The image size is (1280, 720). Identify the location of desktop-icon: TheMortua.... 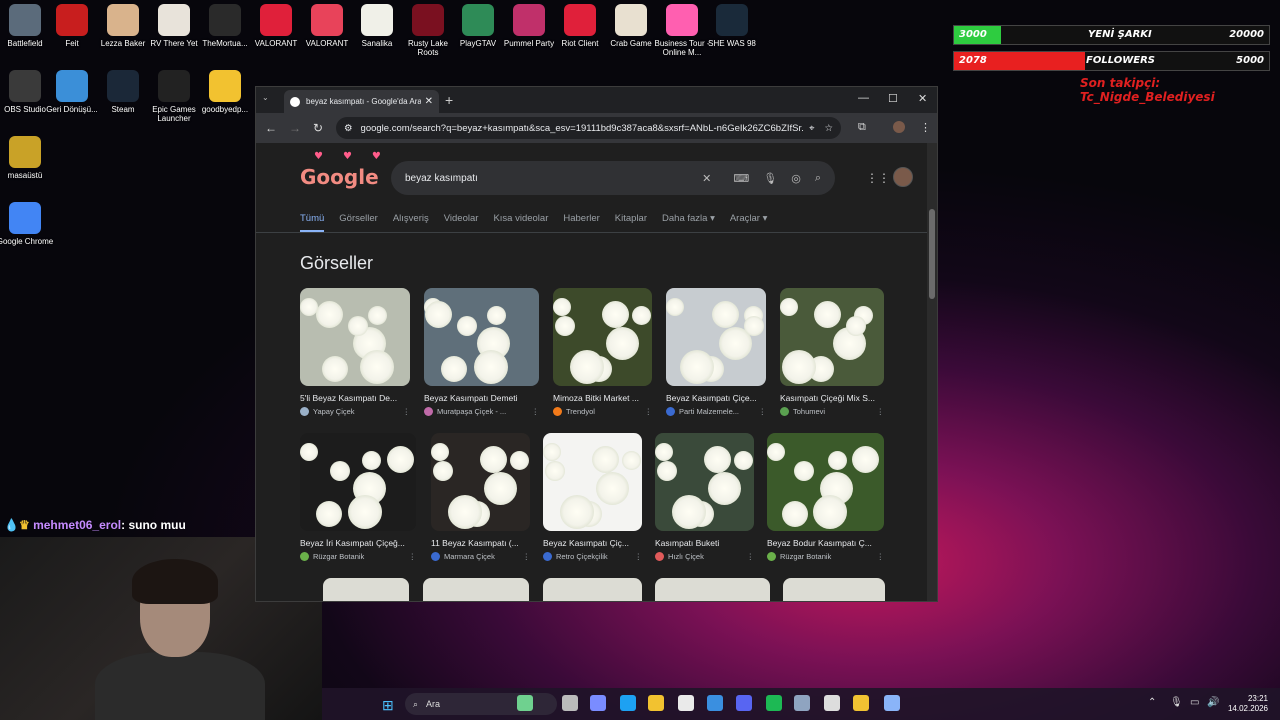
(225, 26).